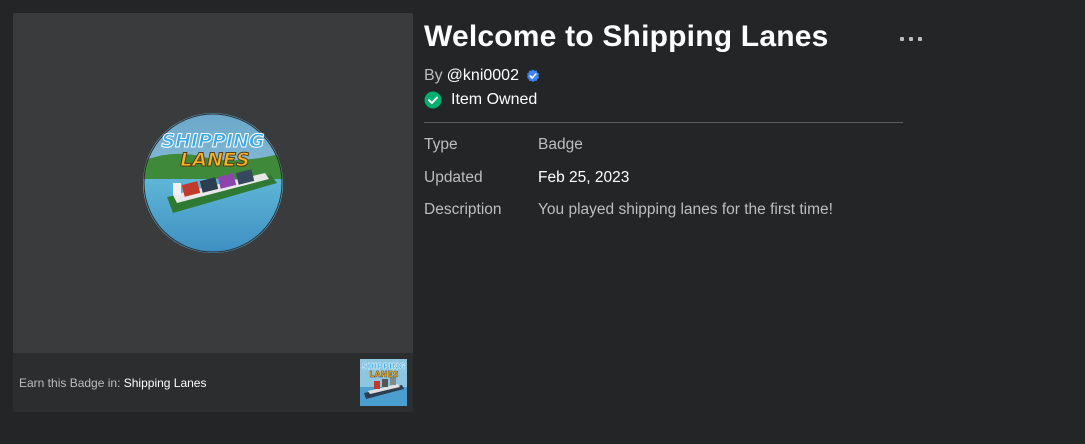  I want to click on badge-image: SHIPPING LANES, so click(213, 183).